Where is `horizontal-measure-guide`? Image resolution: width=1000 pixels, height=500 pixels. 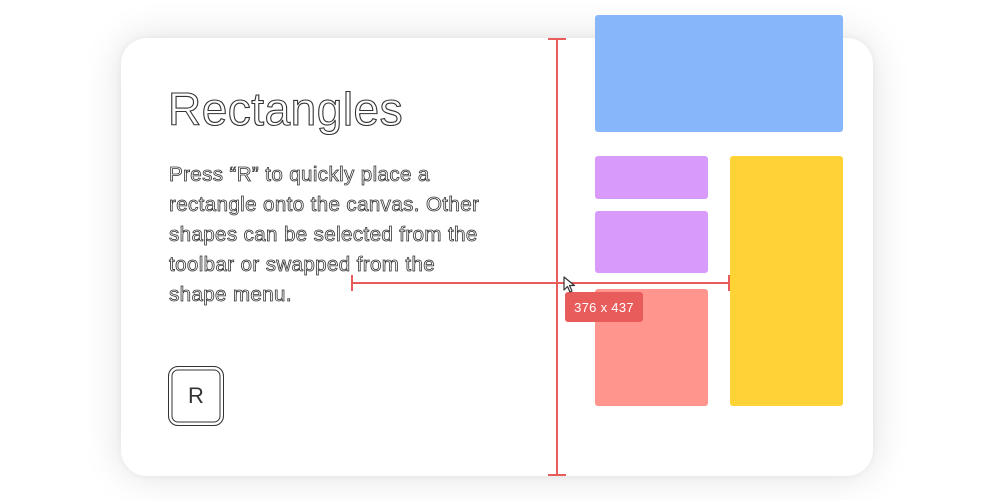 horizontal-measure-guide is located at coordinates (541, 283).